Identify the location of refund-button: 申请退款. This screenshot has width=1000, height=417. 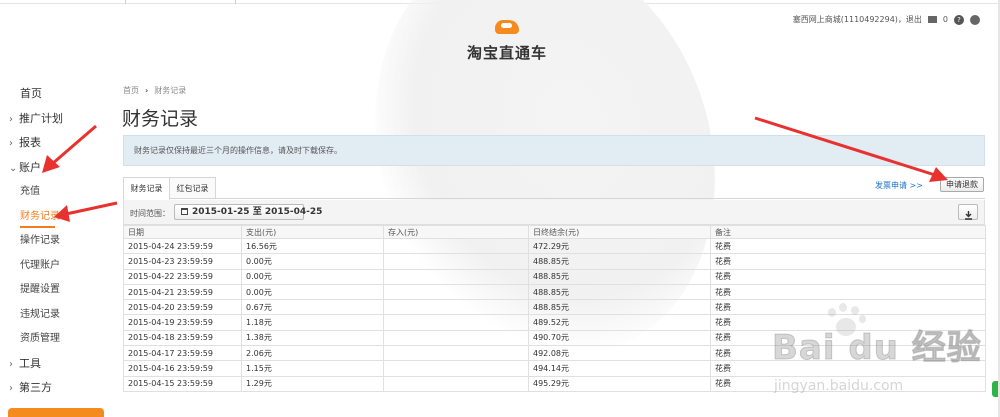
(962, 184).